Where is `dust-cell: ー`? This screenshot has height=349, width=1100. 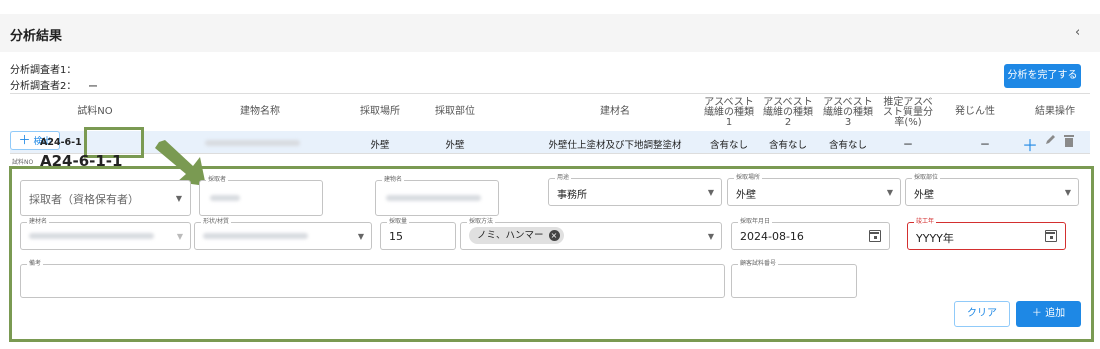 dust-cell: ー is located at coordinates (985, 145).